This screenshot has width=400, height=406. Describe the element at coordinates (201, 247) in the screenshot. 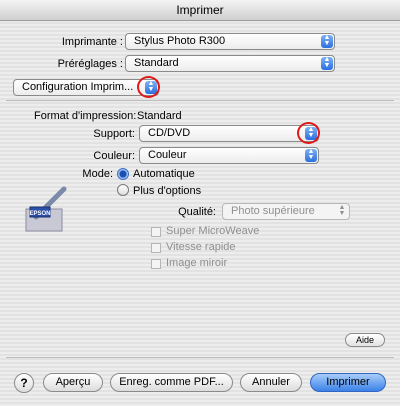

I see `checkbox-vitesse-rapide-label: Vitesse rapide` at that location.